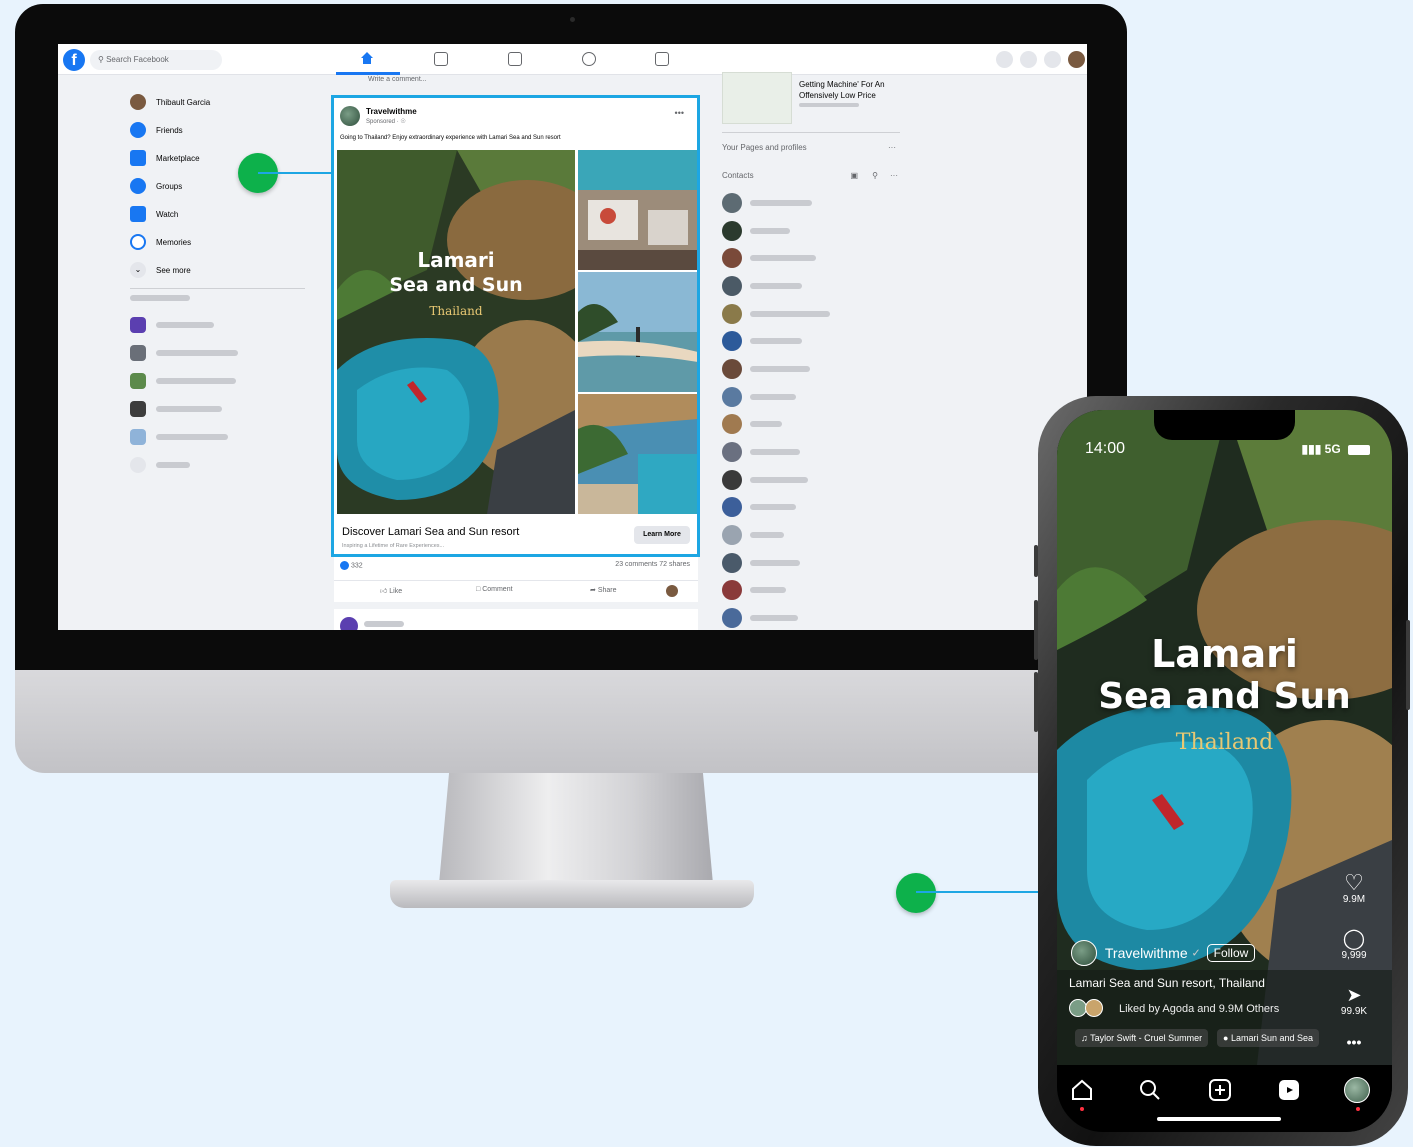 The height and width of the screenshot is (1147, 1413). What do you see at coordinates (220, 130) in the screenshot?
I see `sidebar-item-friends: Friends` at bounding box center [220, 130].